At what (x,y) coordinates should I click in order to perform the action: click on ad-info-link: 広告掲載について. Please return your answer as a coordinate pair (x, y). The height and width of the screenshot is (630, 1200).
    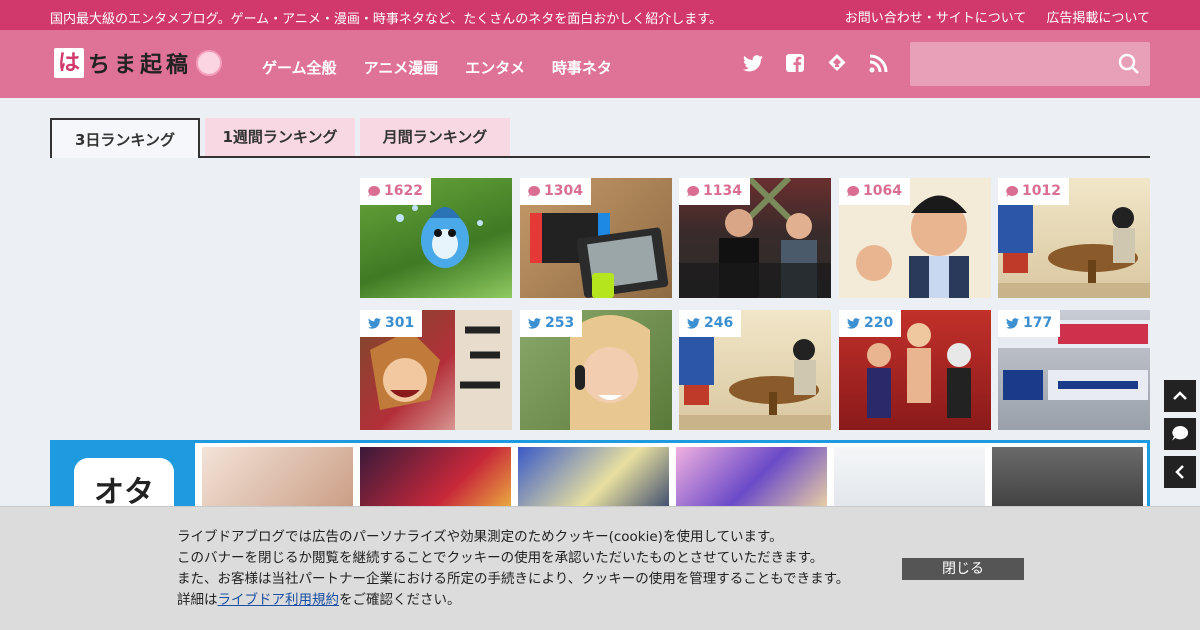
    Looking at the image, I should click on (1098, 16).